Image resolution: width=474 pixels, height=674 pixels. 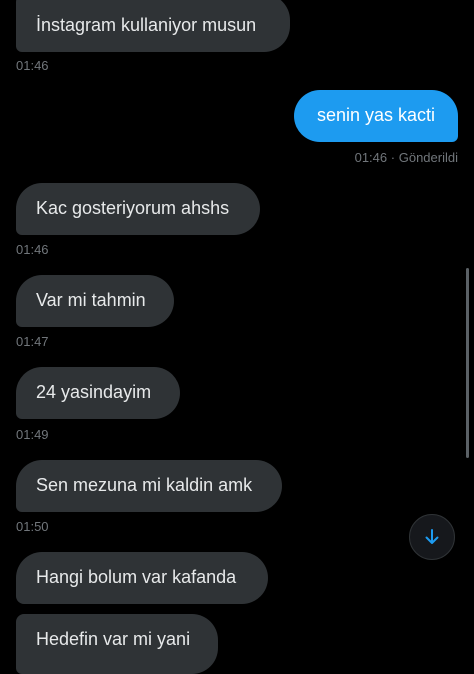 I want to click on message-timestamp: 01:49, so click(x=32, y=434).